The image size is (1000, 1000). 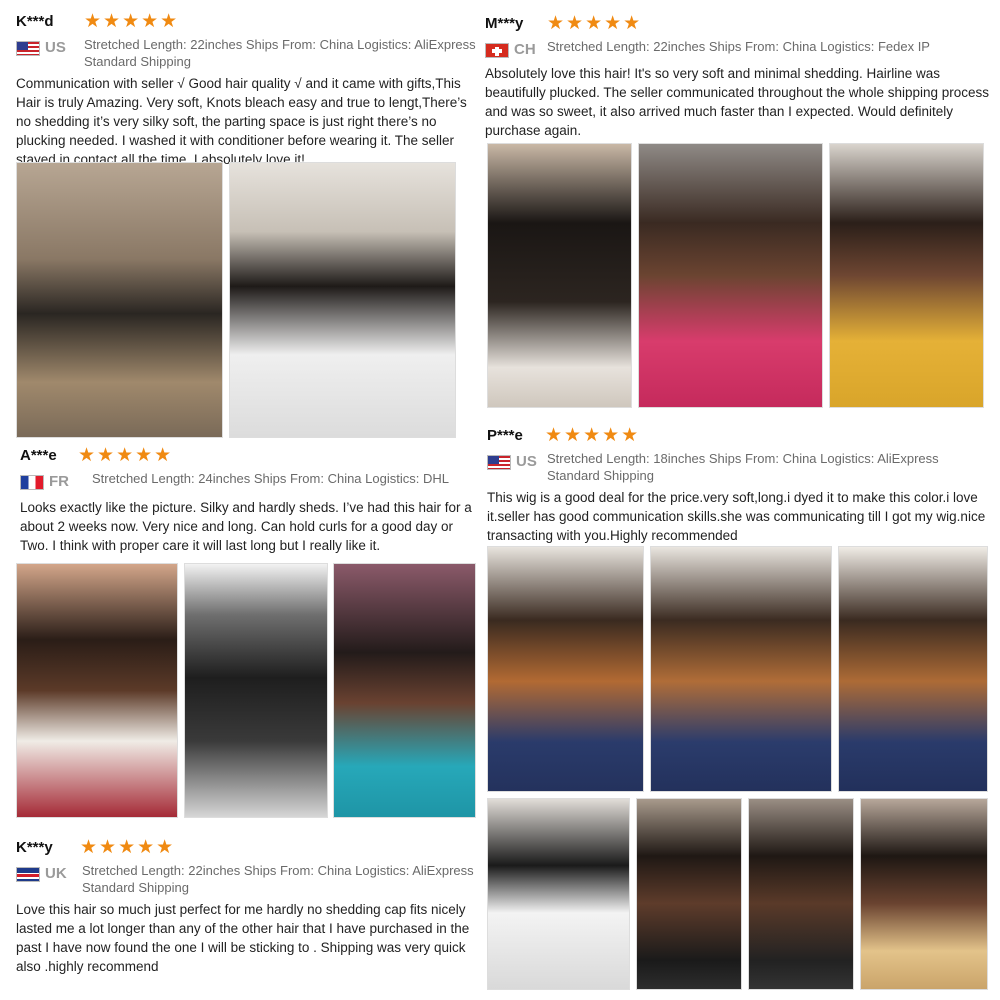 What do you see at coordinates (59, 481) in the screenshot?
I see `country-code: FR` at bounding box center [59, 481].